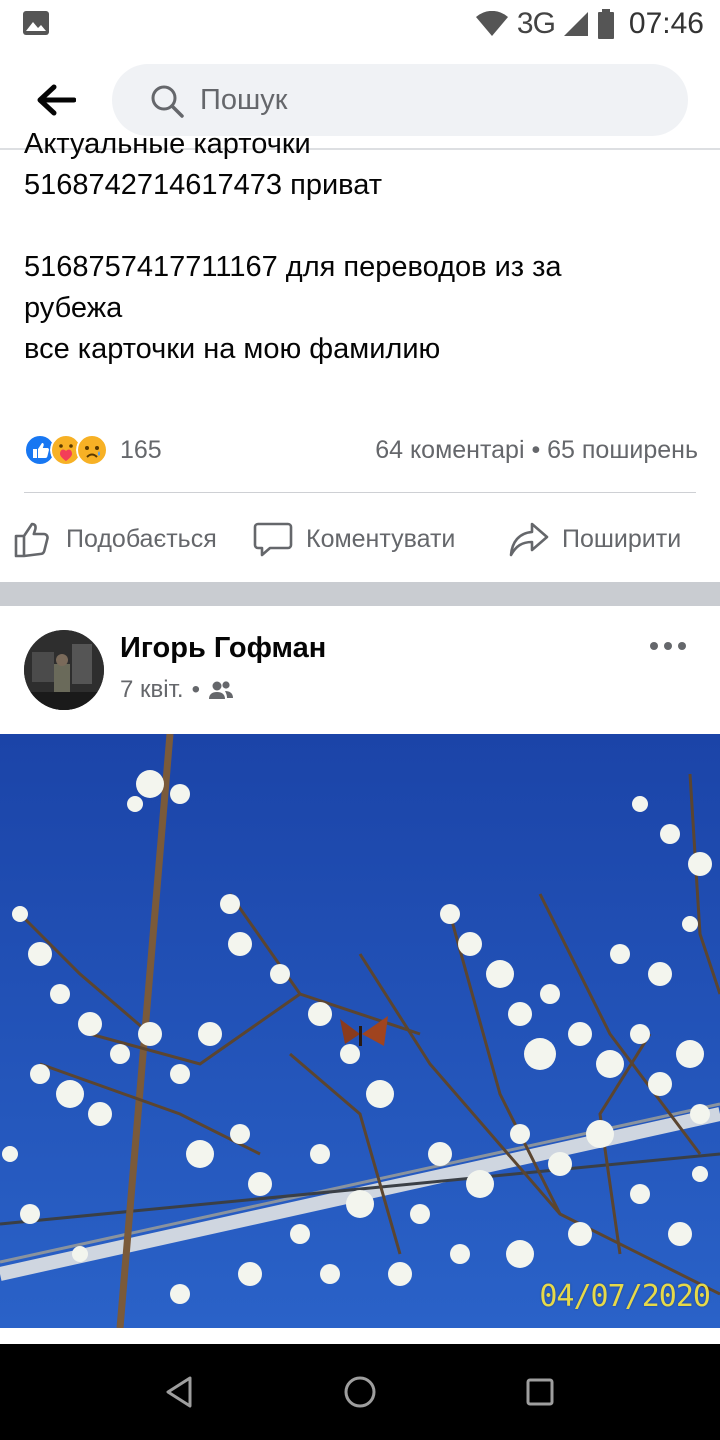 The image size is (720, 1440). I want to click on comment-bubble-icon, so click(273, 539).